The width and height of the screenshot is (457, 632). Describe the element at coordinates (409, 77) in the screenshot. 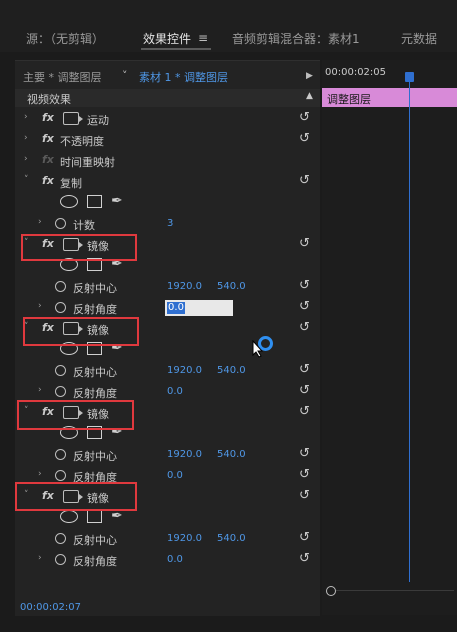

I see `playhead-icon` at that location.